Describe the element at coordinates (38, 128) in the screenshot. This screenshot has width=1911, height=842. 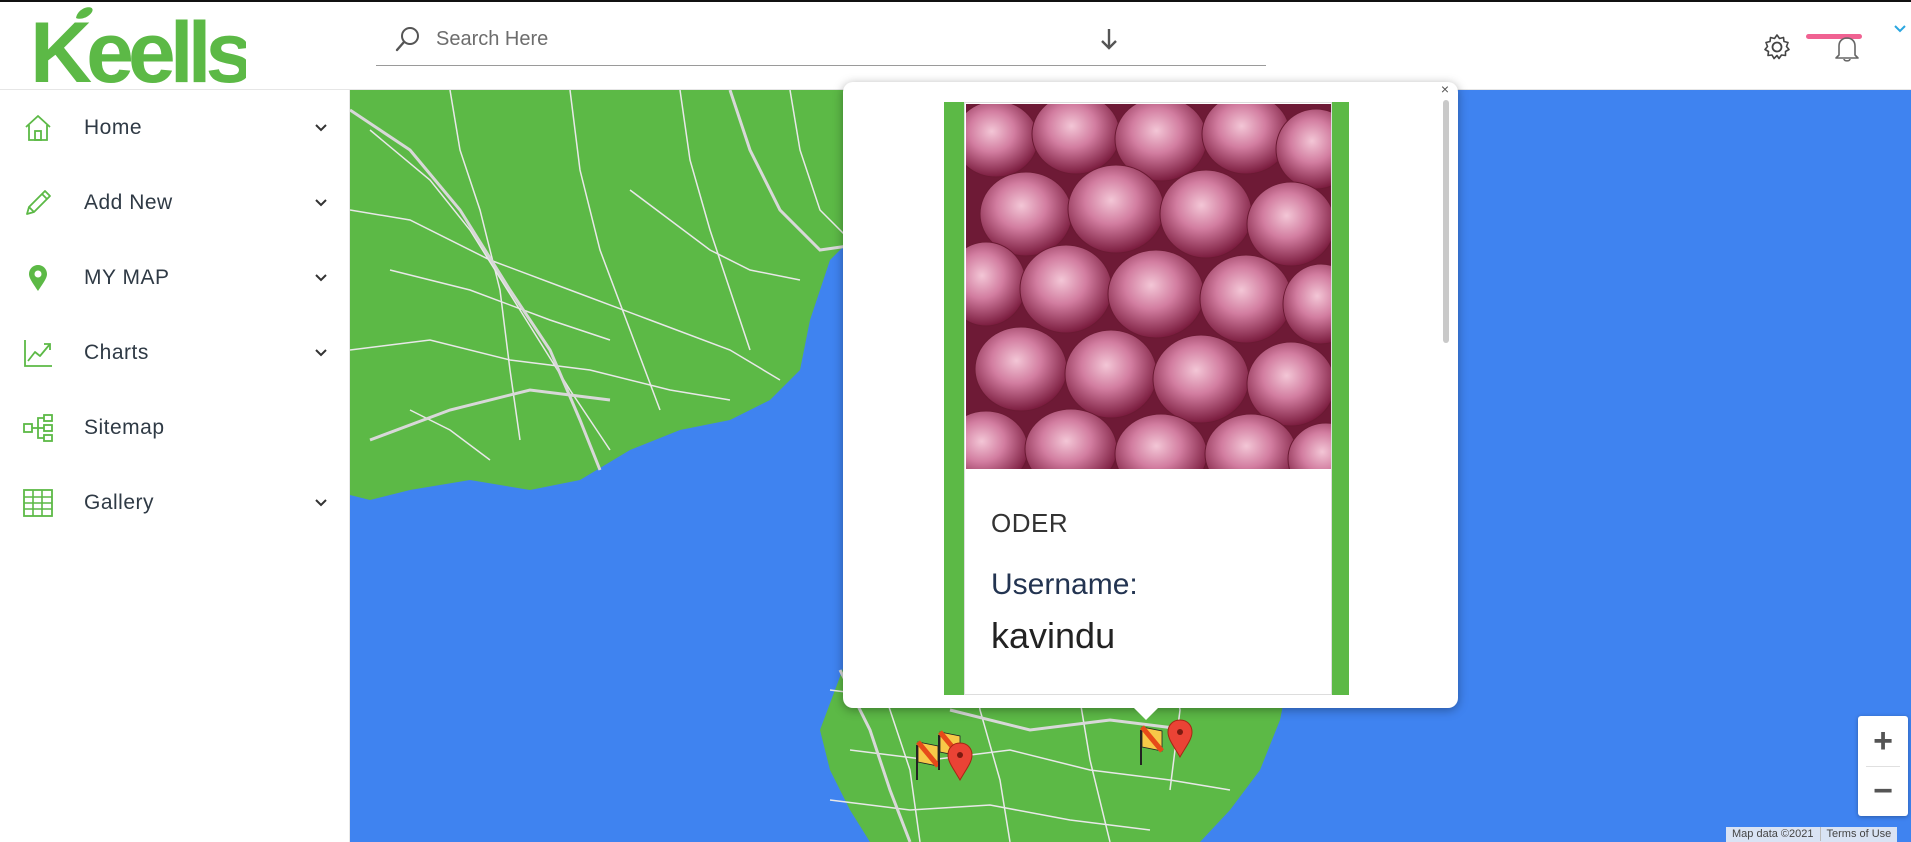
I see `home-icon` at that location.